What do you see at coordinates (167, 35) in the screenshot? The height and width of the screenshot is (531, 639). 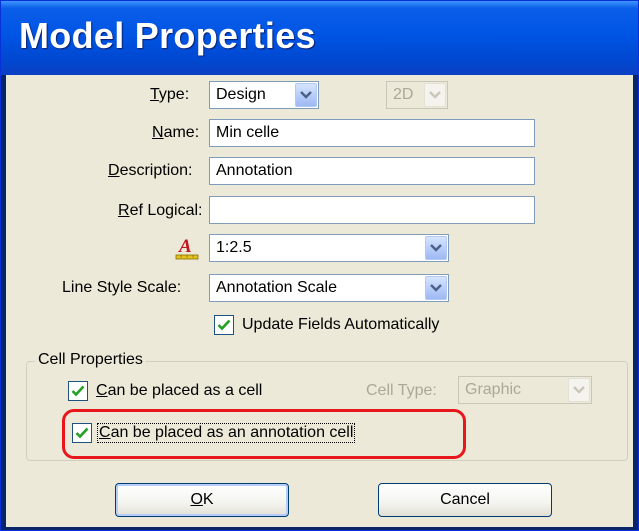 I see `window-title: Model Properties` at bounding box center [167, 35].